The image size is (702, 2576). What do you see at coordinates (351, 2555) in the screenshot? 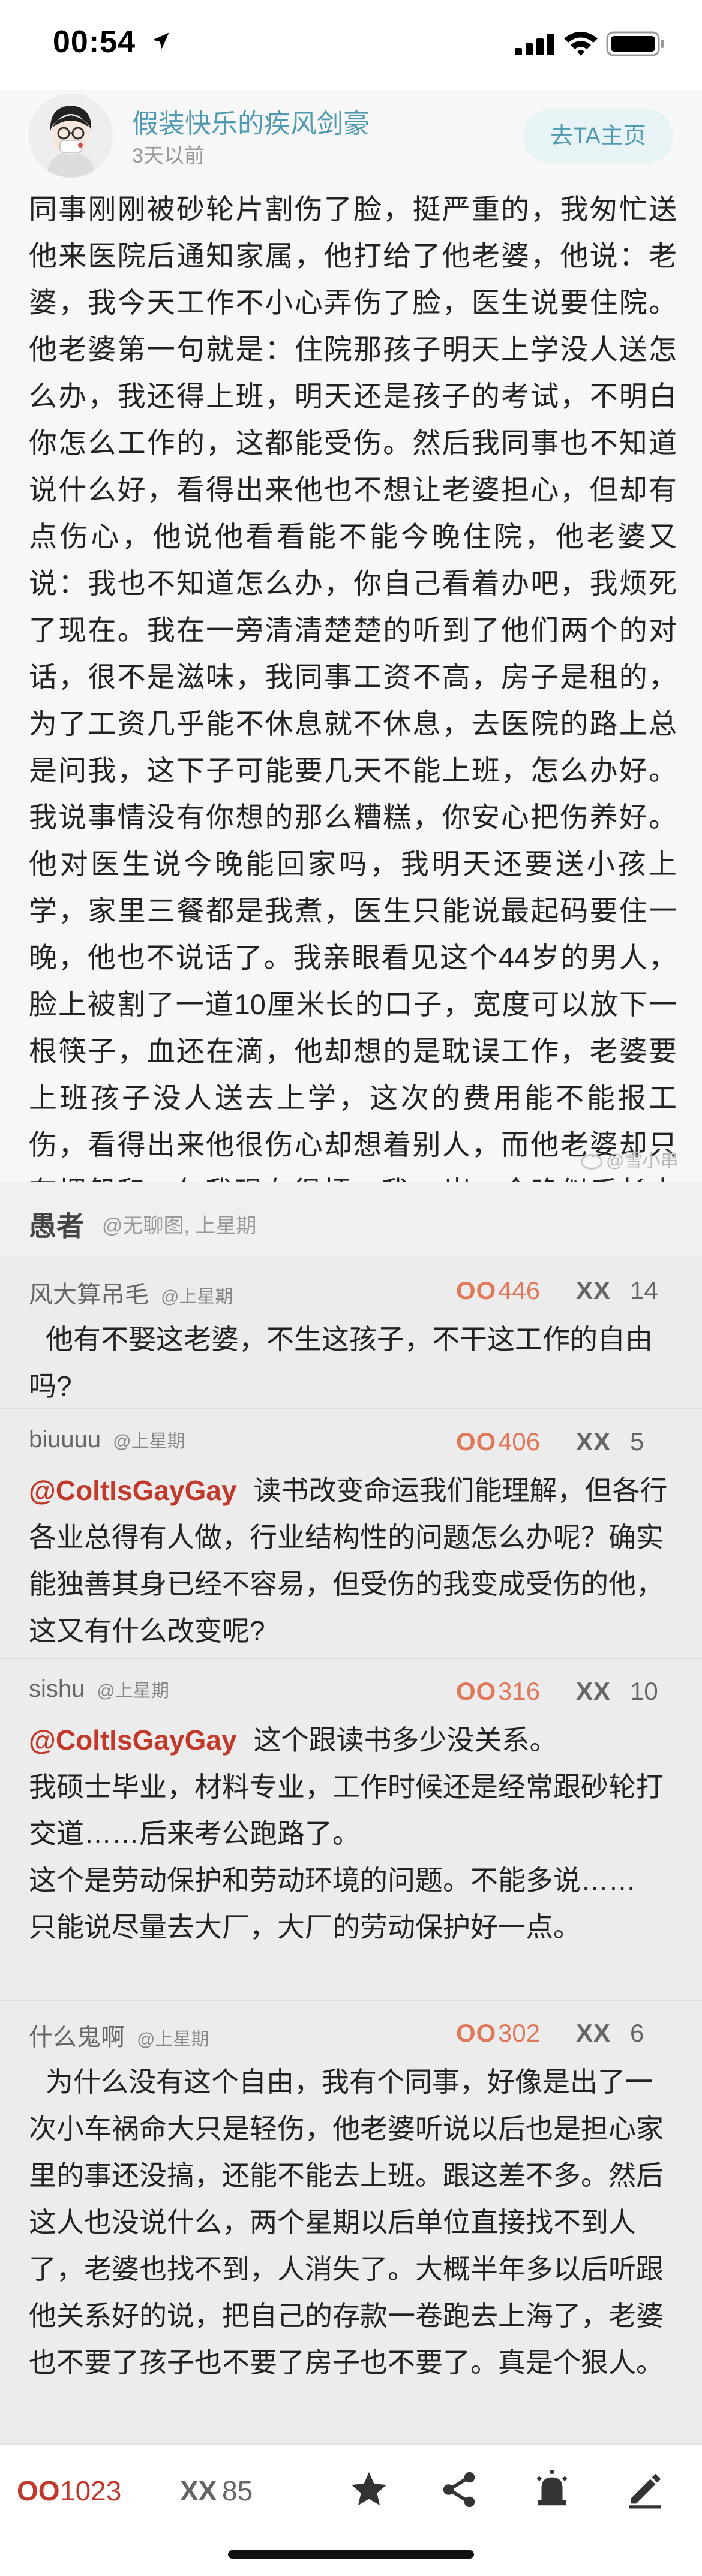
I see `home-indicator` at bounding box center [351, 2555].